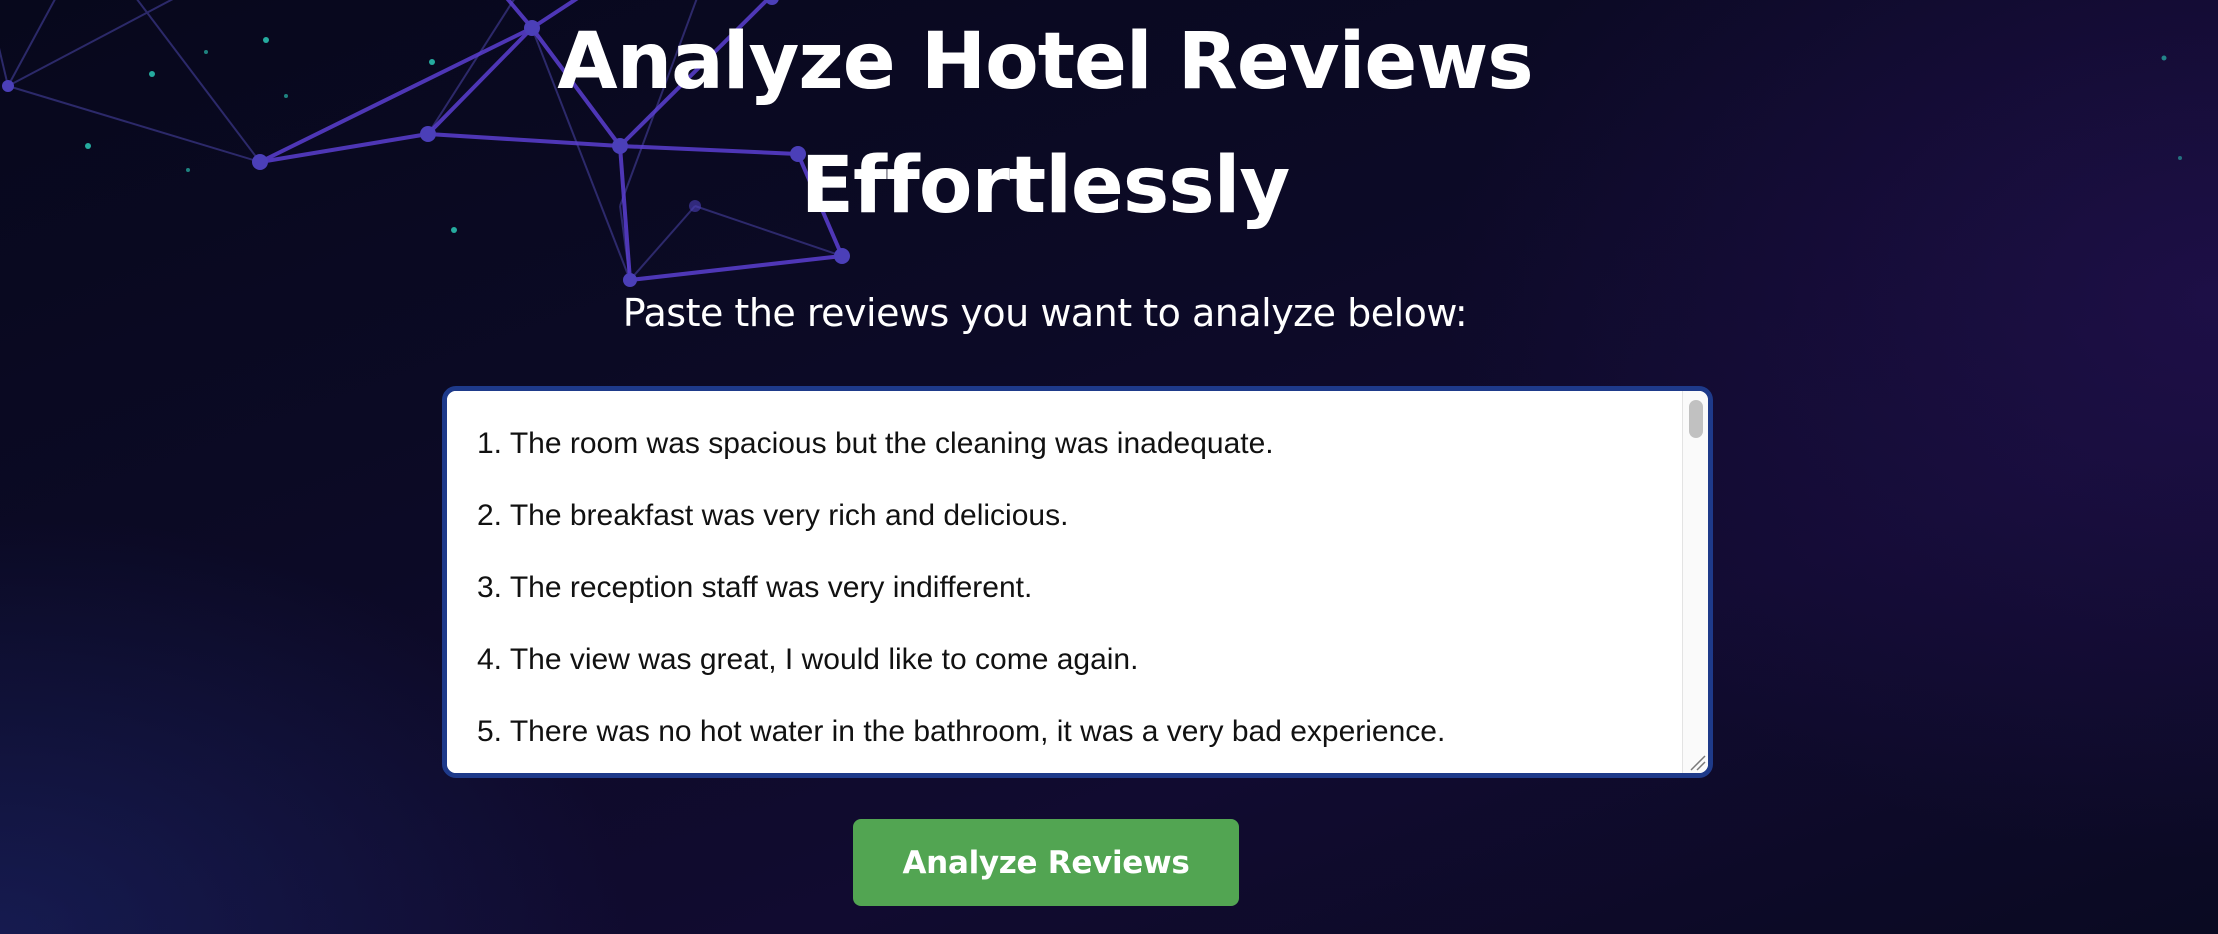  What do you see at coordinates (1045, 186) in the screenshot?
I see `page-title-line-2: Effortlessly` at bounding box center [1045, 186].